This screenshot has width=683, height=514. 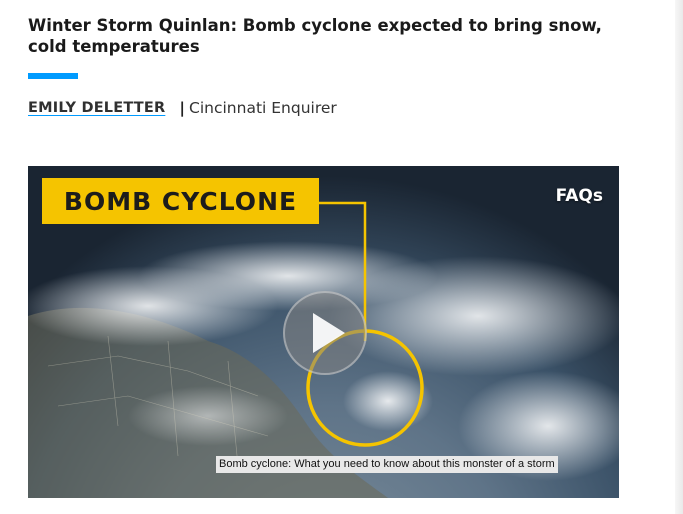 I want to click on next-text-line-partial, so click(x=128, y=510).